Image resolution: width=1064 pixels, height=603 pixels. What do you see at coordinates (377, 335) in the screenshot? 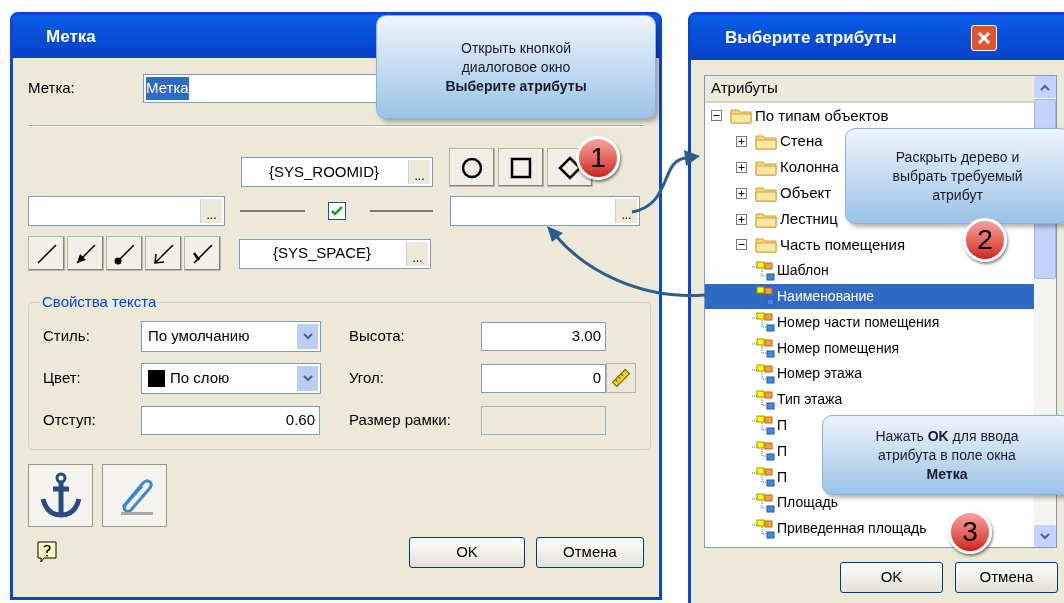
I see `field-label: Высота:` at bounding box center [377, 335].